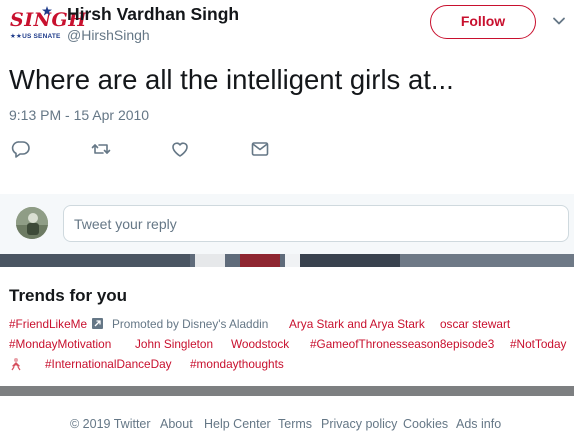  Describe the element at coordinates (79, 115) in the screenshot. I see `tweet-timestamp: 9:13 PM - 15 Apr 2010` at that location.